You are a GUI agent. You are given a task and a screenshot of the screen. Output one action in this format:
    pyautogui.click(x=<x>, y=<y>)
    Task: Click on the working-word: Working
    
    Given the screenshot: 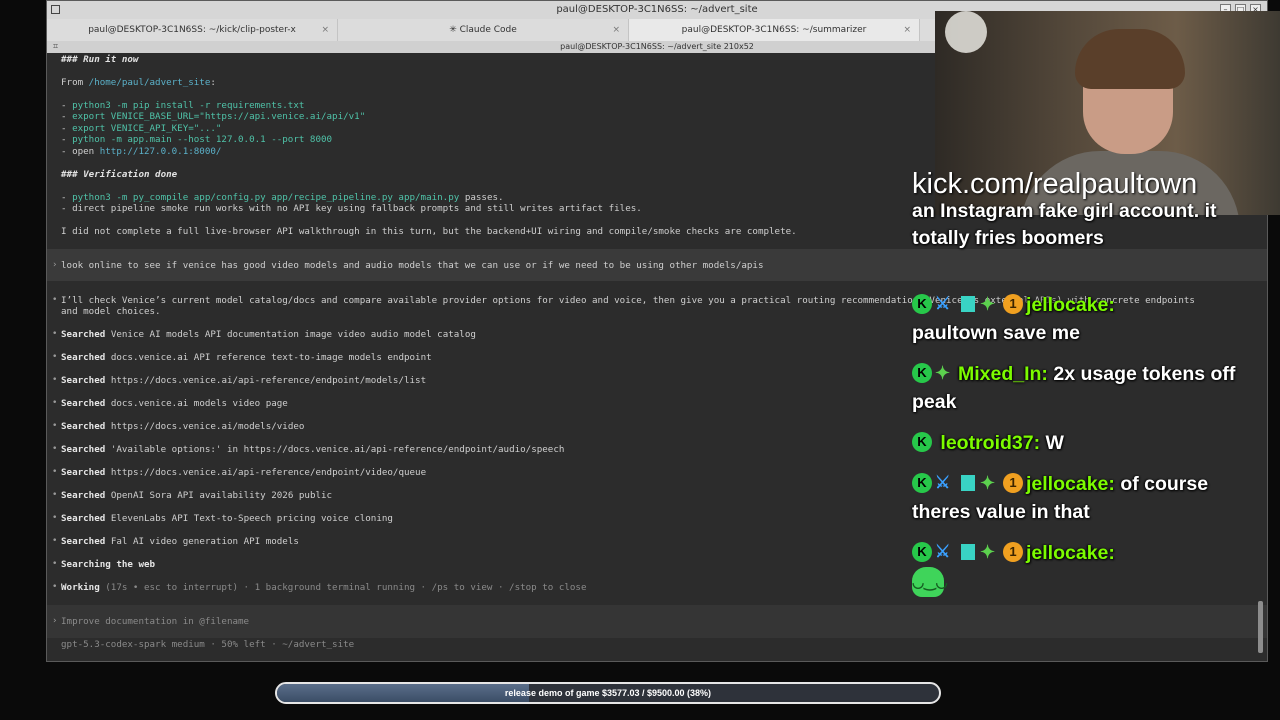 What is the action you would take?
    pyautogui.click(x=80, y=587)
    